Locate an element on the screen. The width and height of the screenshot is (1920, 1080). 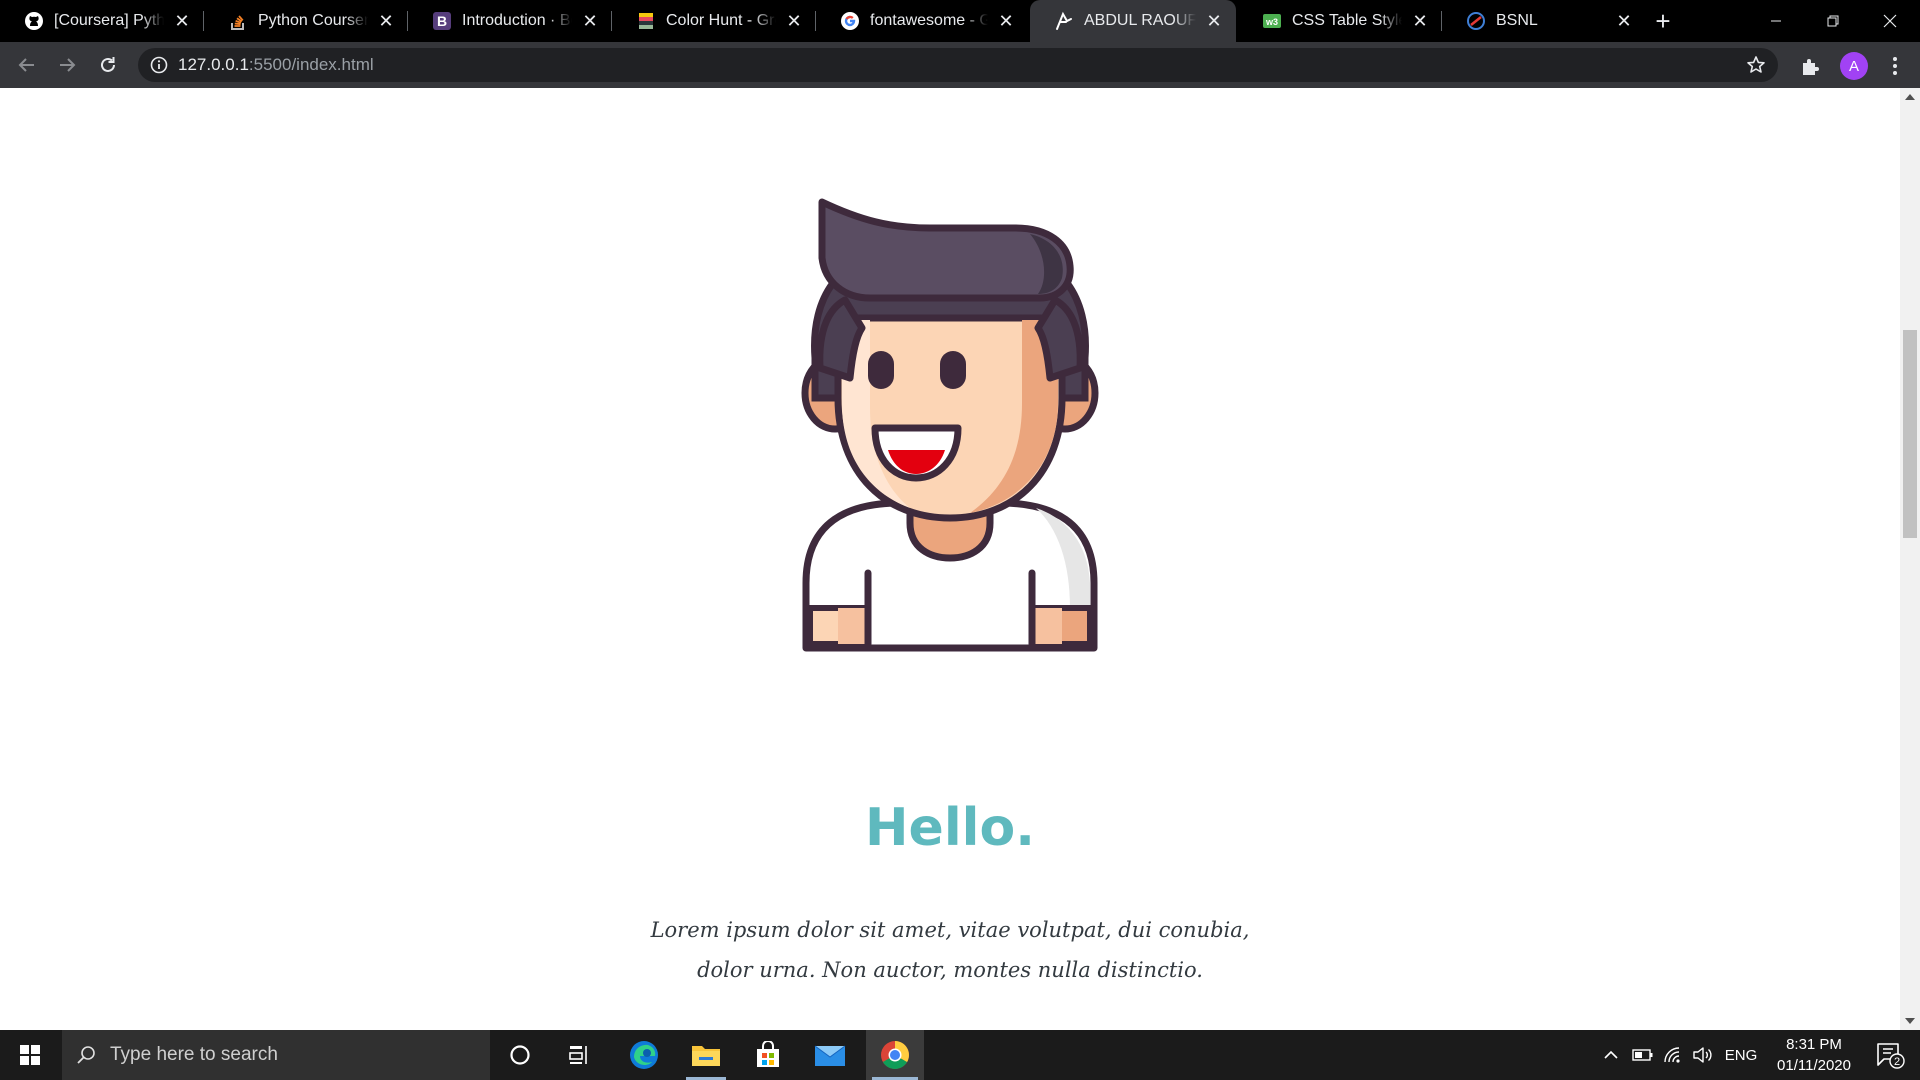
bookmark-star-icon is located at coordinates (1756, 65).